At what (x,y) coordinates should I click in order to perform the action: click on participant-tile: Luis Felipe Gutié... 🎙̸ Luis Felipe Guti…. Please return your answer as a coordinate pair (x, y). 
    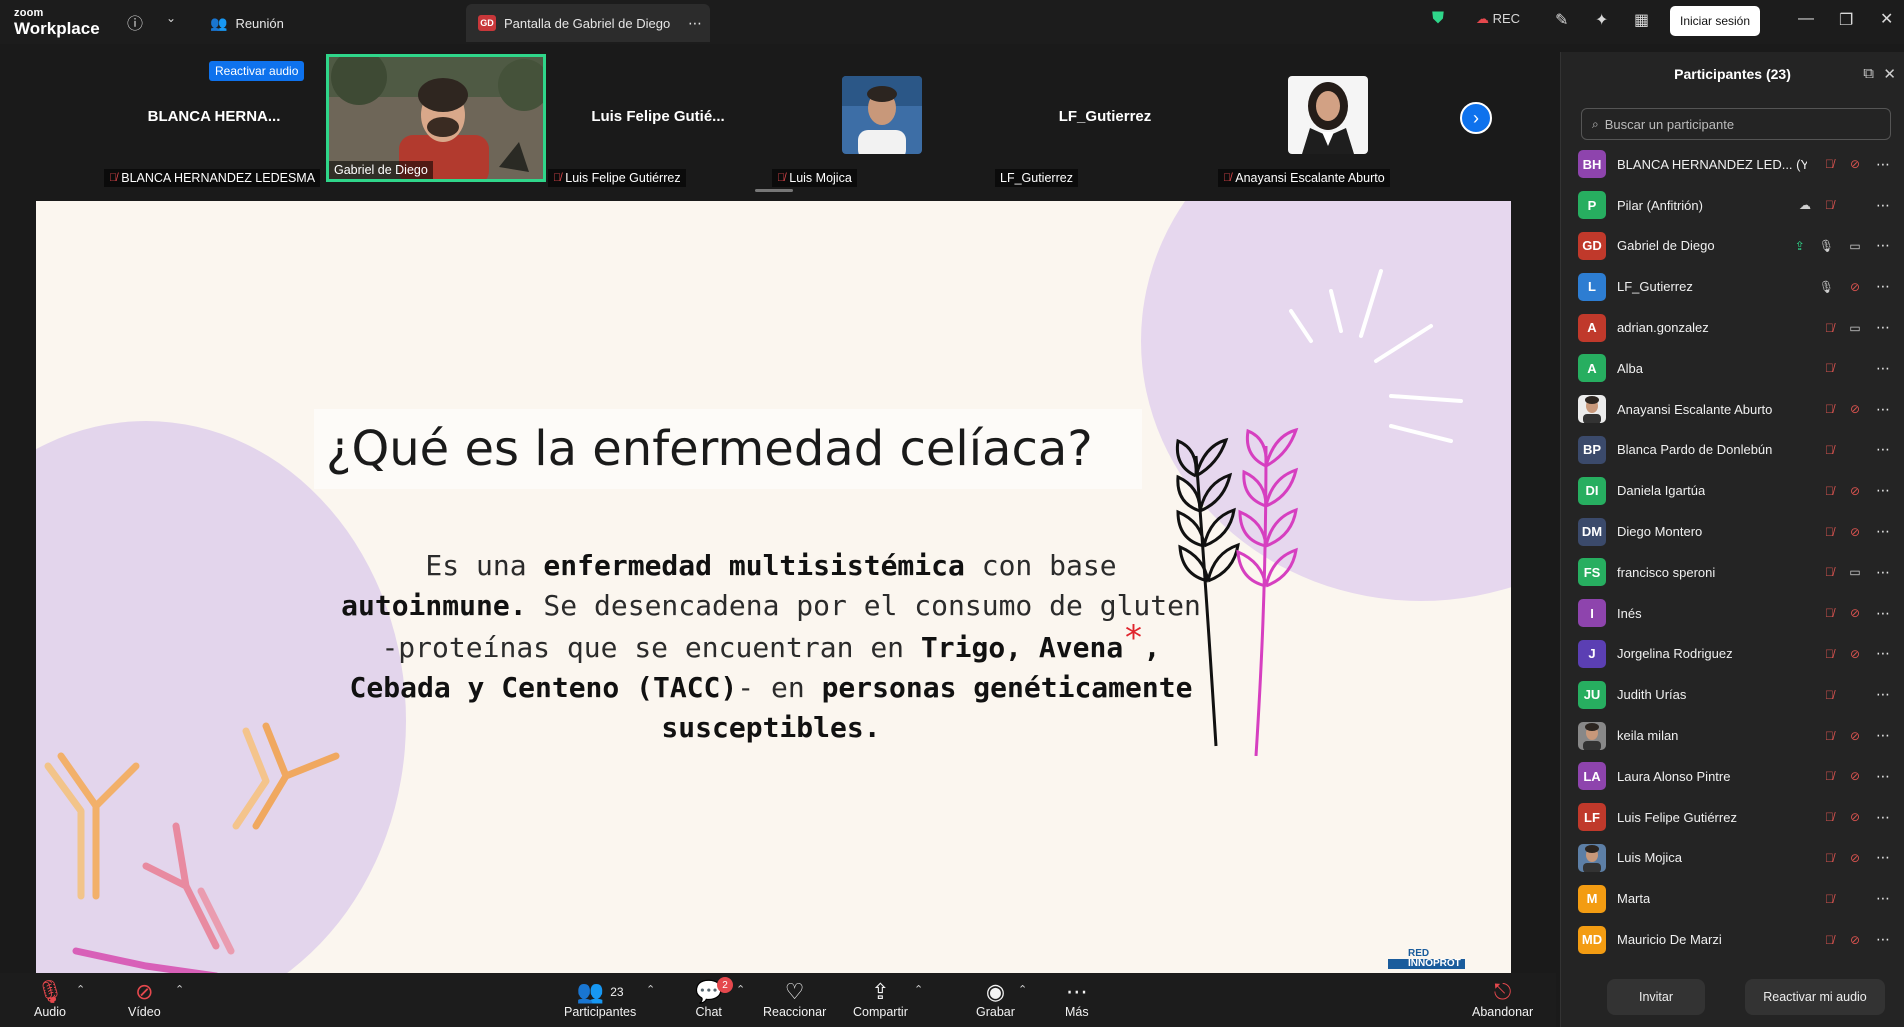
    Looking at the image, I should click on (658, 120).